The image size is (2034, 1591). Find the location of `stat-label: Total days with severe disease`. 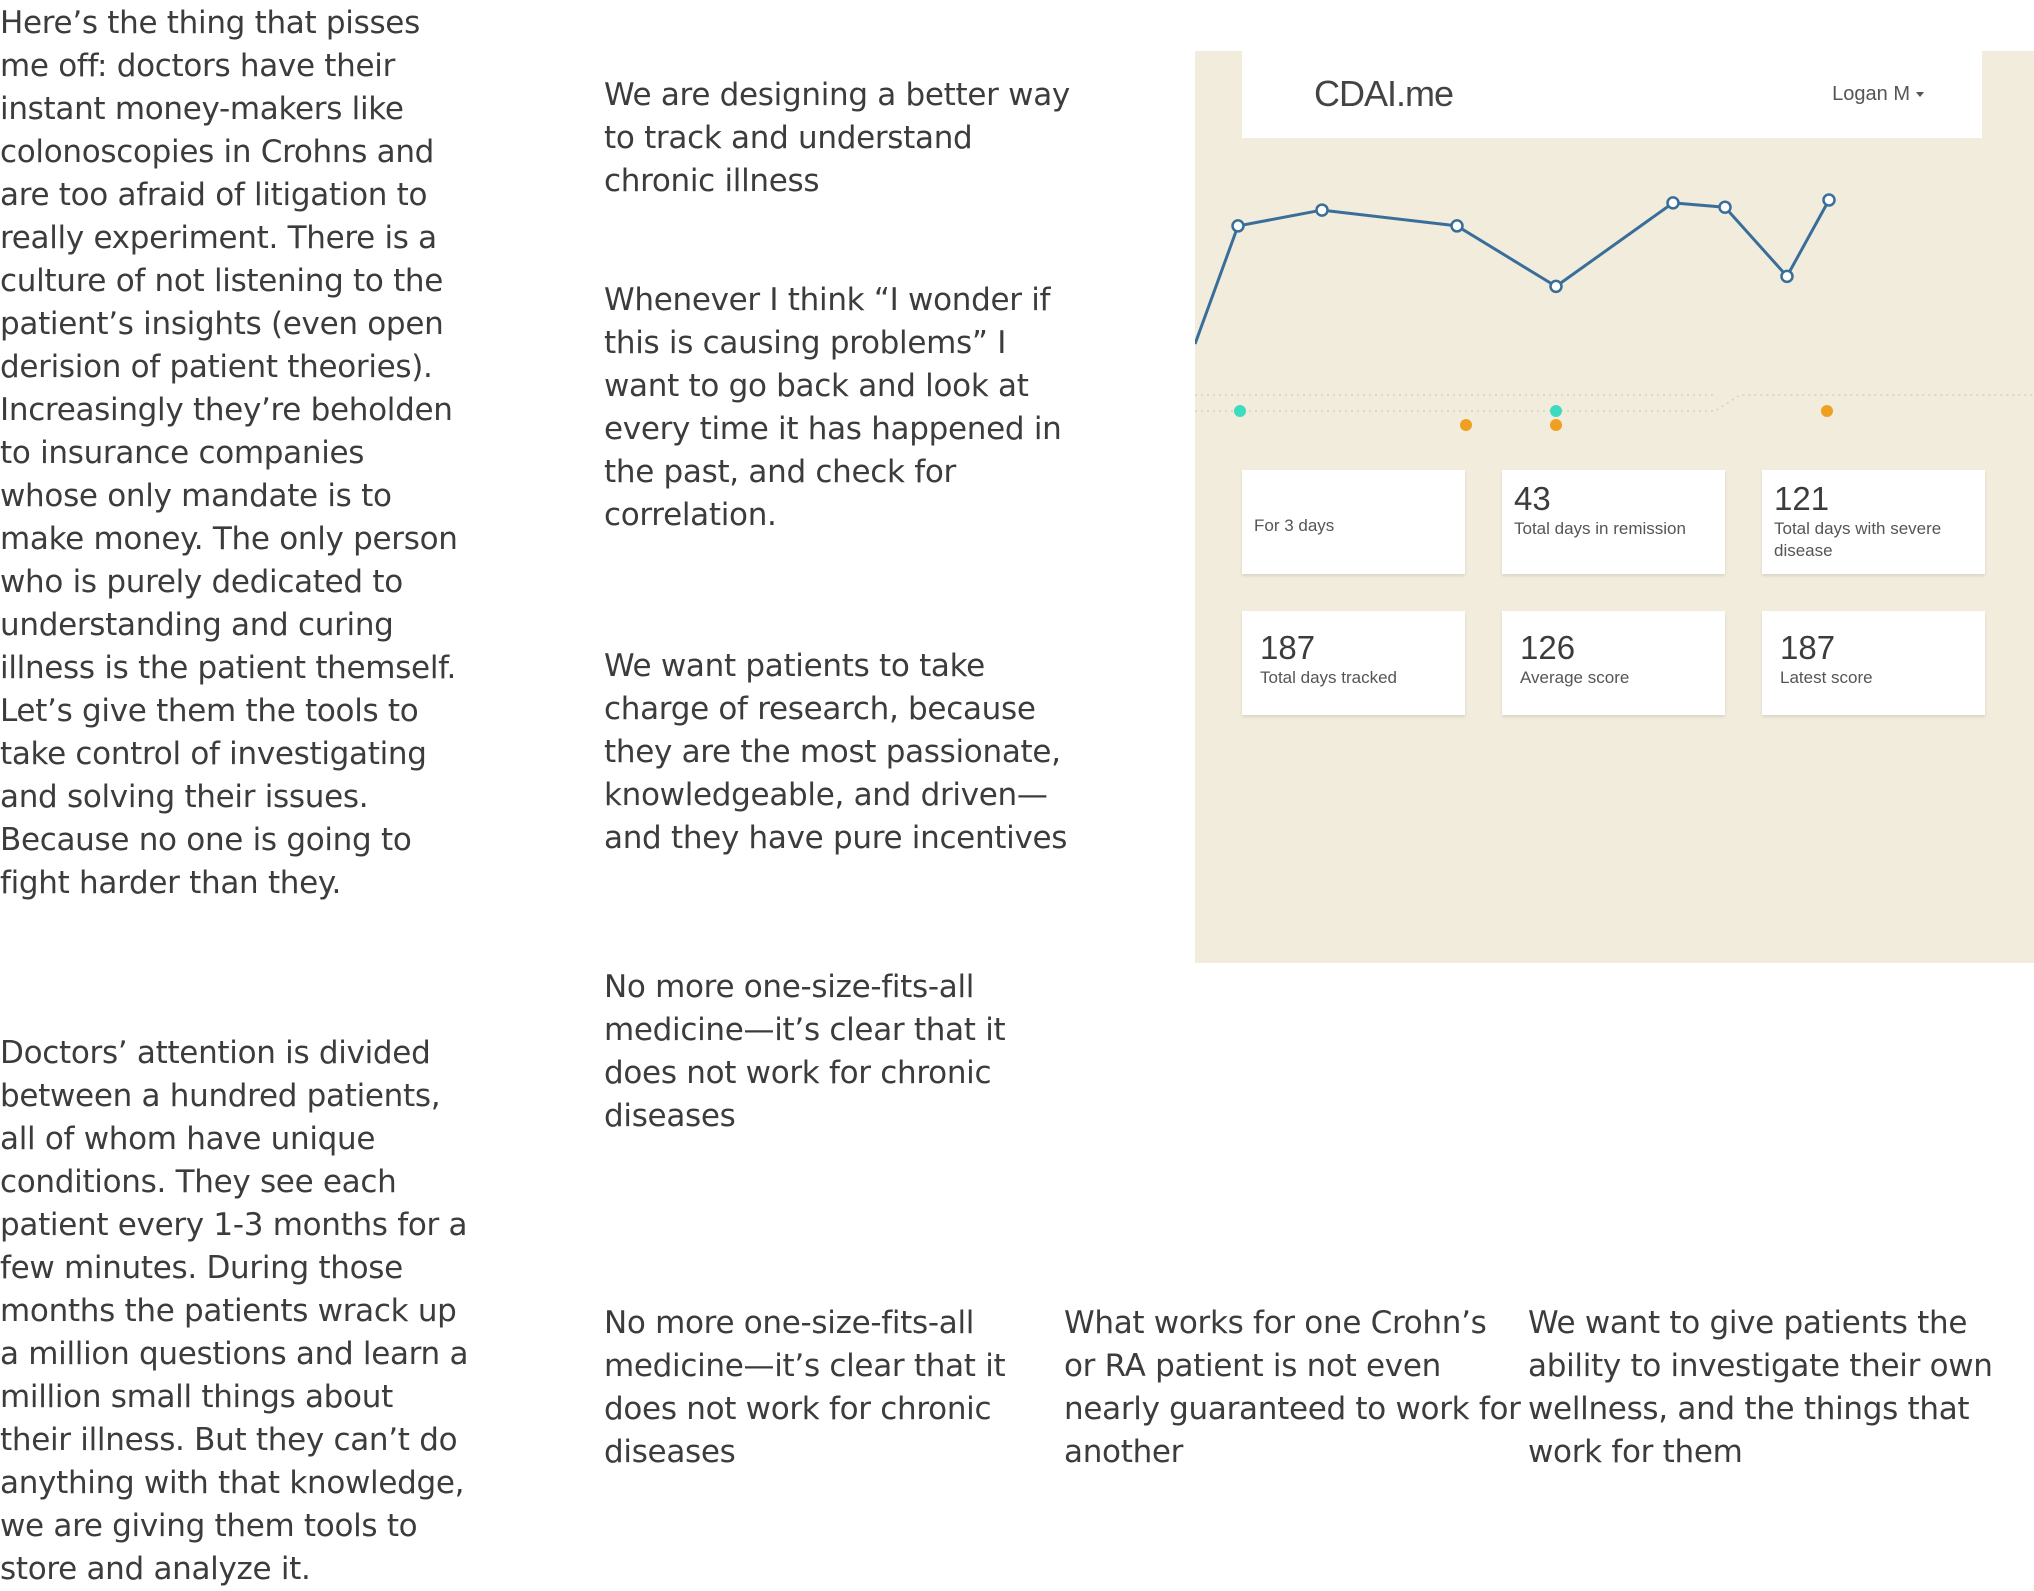

stat-label: Total days with severe disease is located at coordinates (1858, 539).